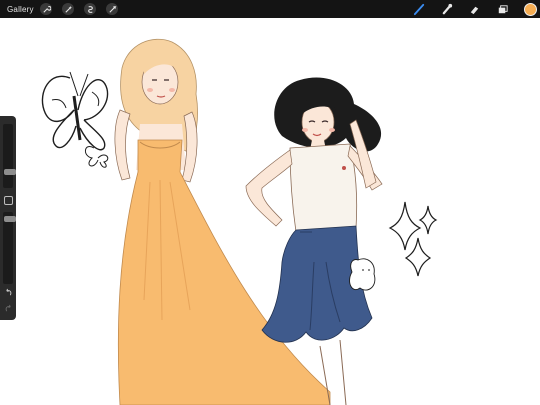  What do you see at coordinates (46, 9) in the screenshot?
I see `wrench-icon` at bounding box center [46, 9].